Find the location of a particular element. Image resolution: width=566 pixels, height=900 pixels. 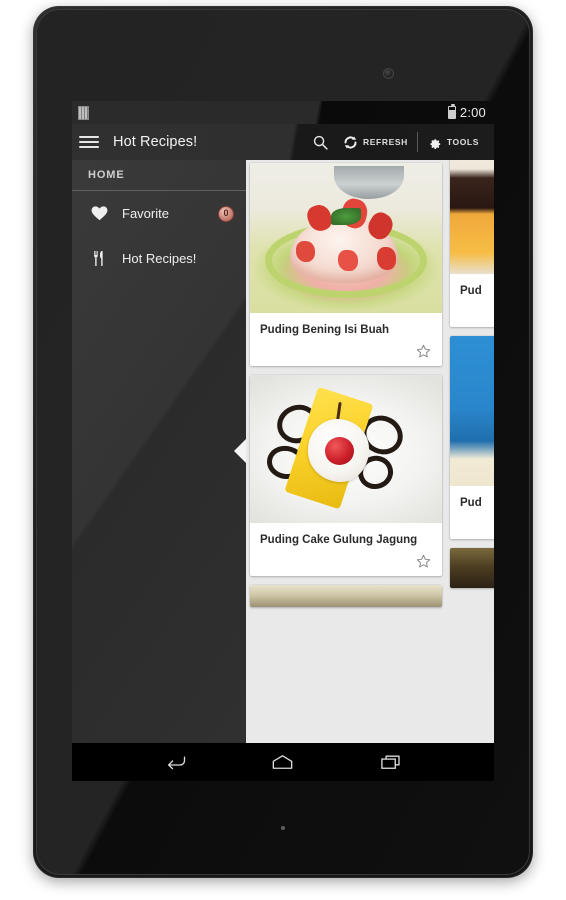

recipe-card: Puding Cake Gulung Jagung is located at coordinates (346, 475).